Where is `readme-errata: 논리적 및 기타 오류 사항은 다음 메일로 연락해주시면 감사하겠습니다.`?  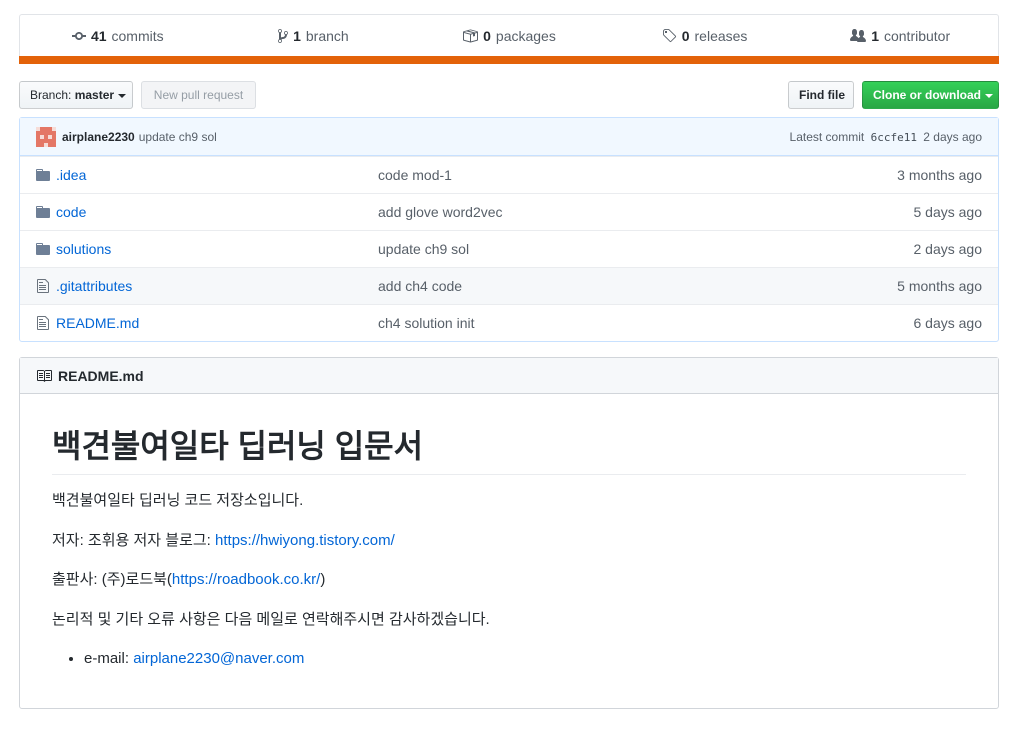
readme-errata: 논리적 및 기타 오류 사항은 다음 메일로 연락해주시면 감사하겠습니다. is located at coordinates (271, 619).